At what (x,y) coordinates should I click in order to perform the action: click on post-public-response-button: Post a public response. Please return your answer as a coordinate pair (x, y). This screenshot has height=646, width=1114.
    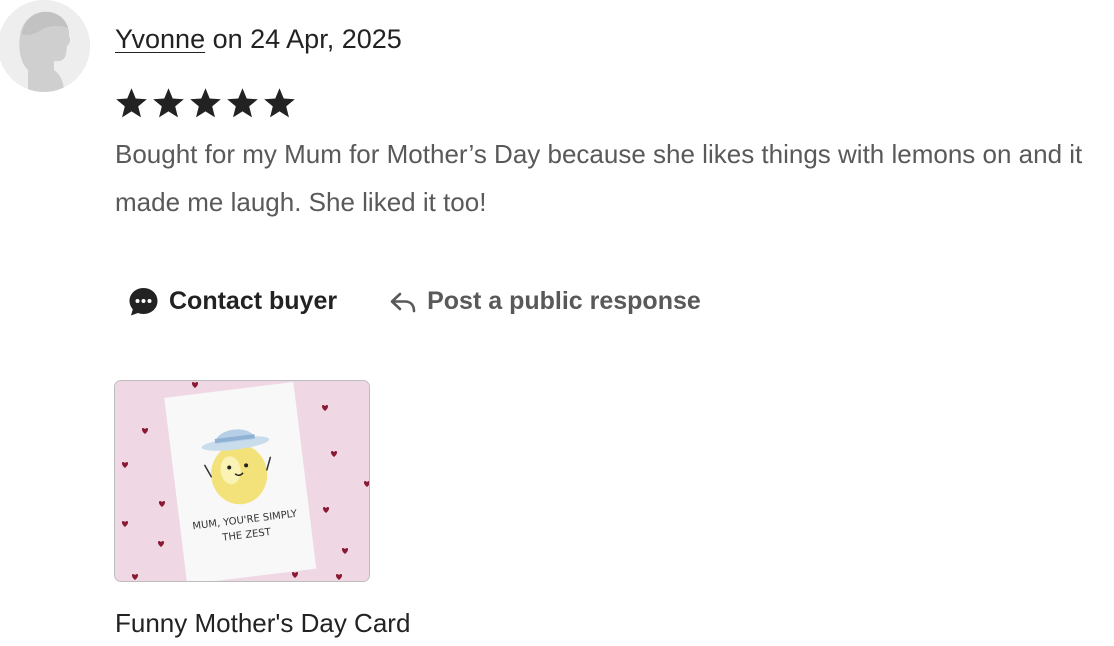
    Looking at the image, I should click on (545, 301).